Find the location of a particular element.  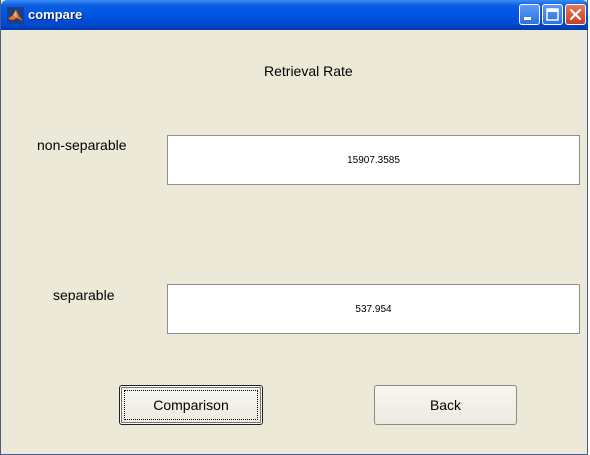

close-button is located at coordinates (575, 14).